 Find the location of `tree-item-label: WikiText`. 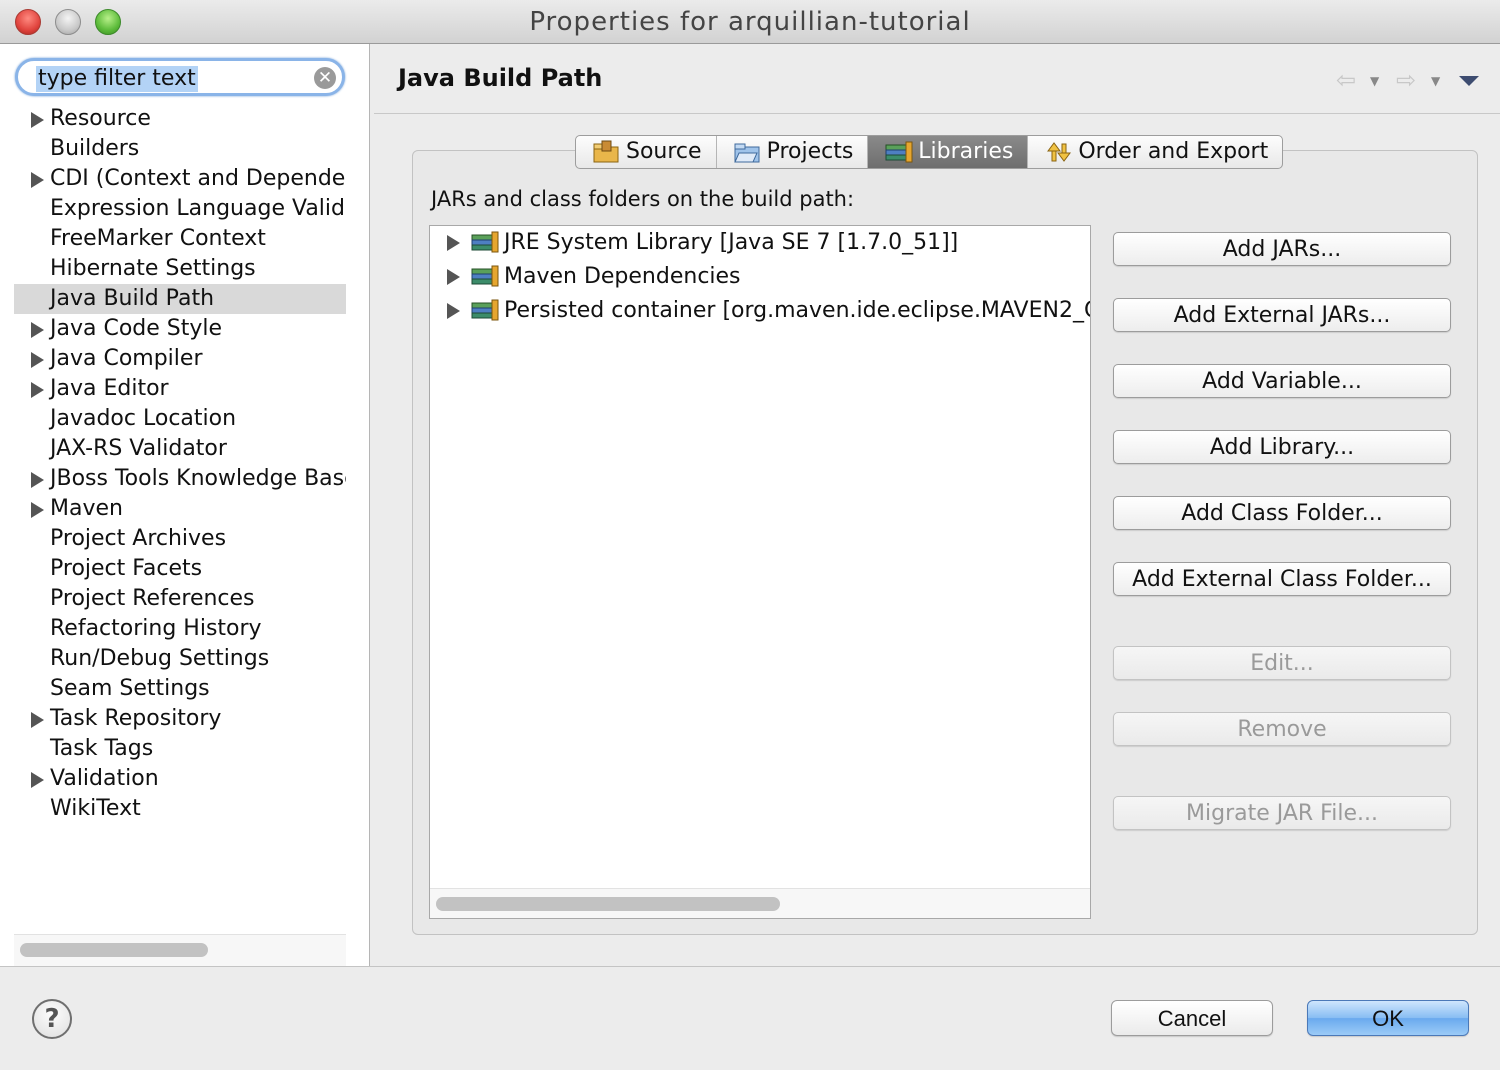

tree-item-label: WikiText is located at coordinates (95, 808).